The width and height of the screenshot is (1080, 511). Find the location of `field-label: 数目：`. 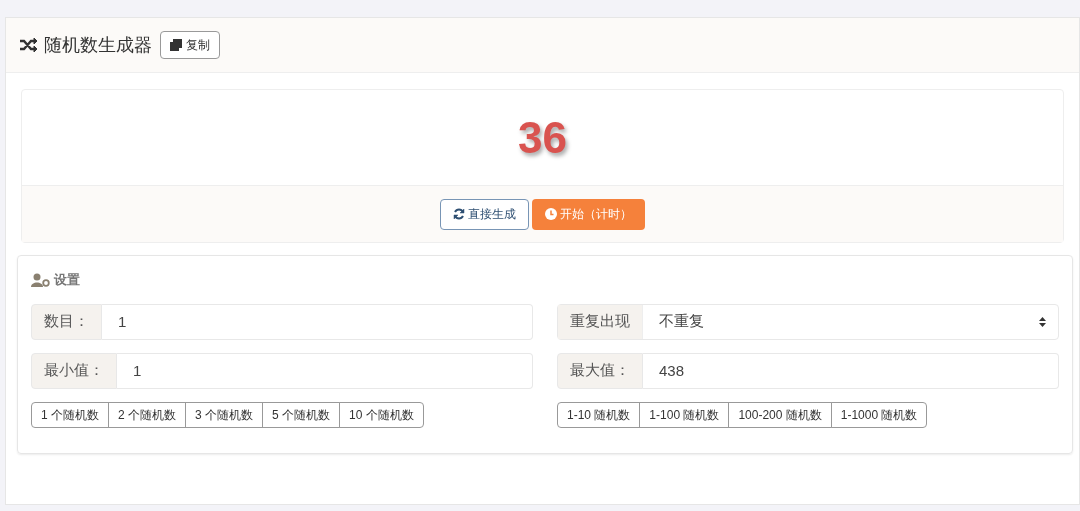

field-label: 数目： is located at coordinates (66, 321).